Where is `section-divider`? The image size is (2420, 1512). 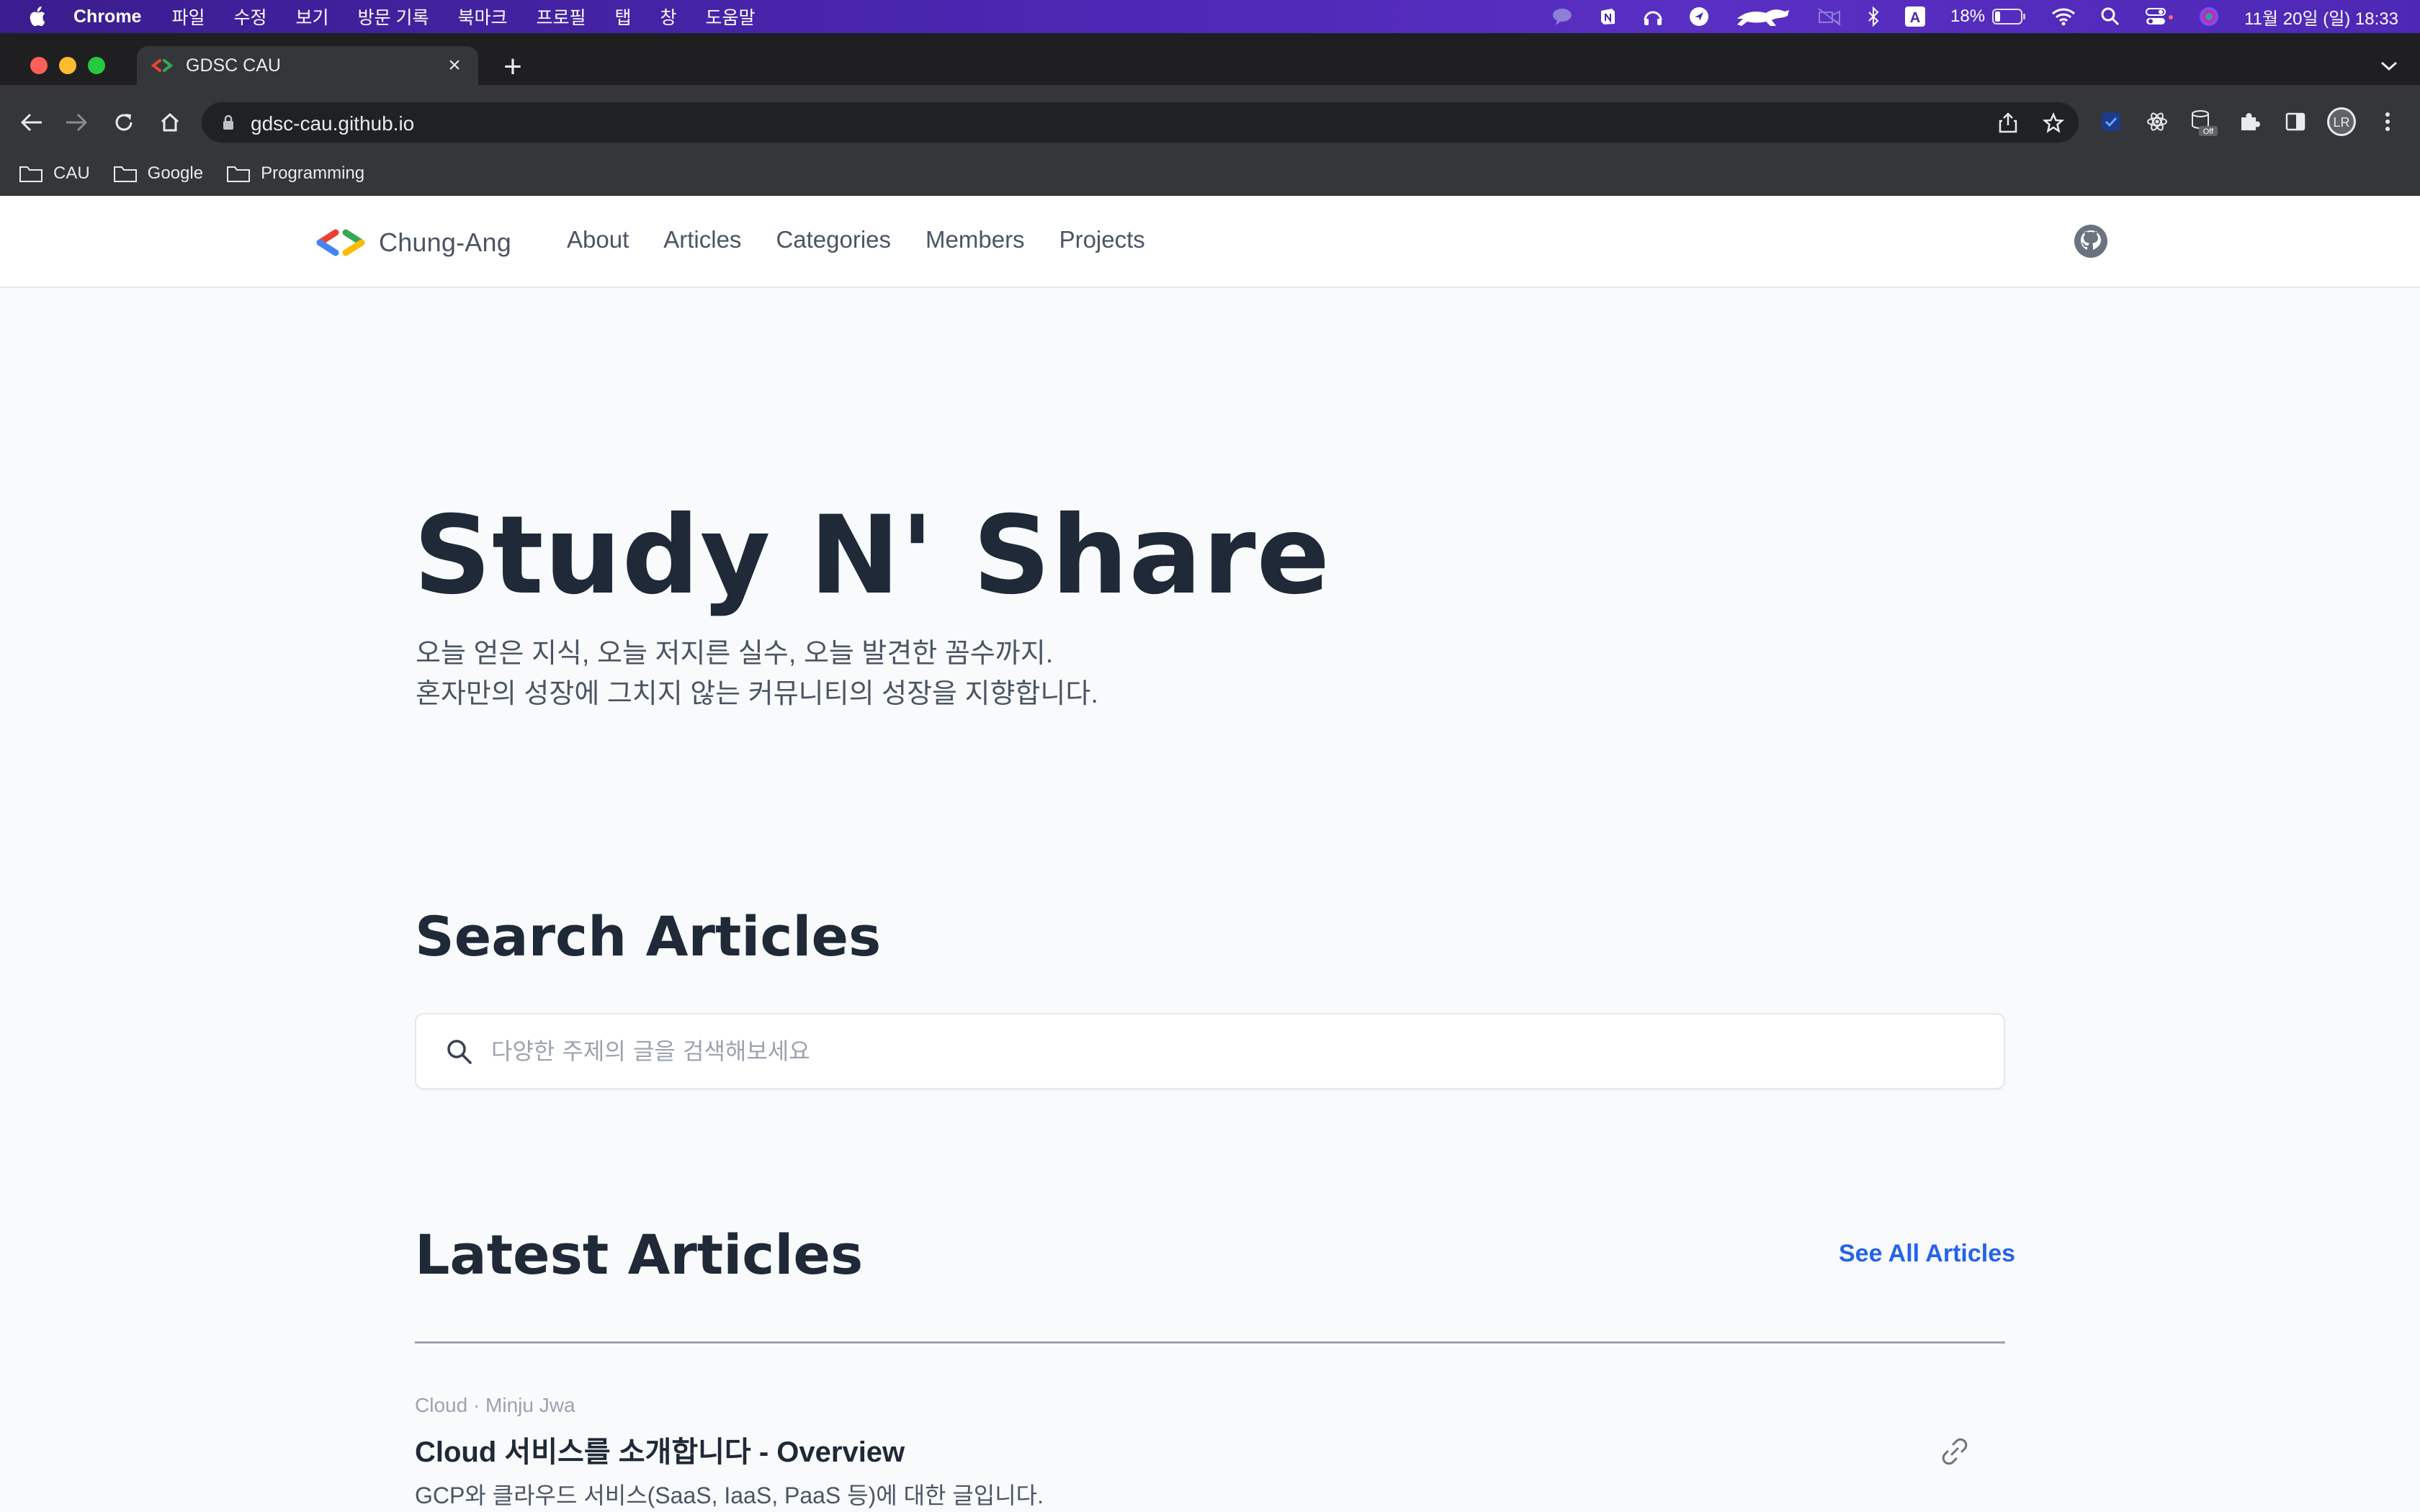 section-divider is located at coordinates (1210, 1342).